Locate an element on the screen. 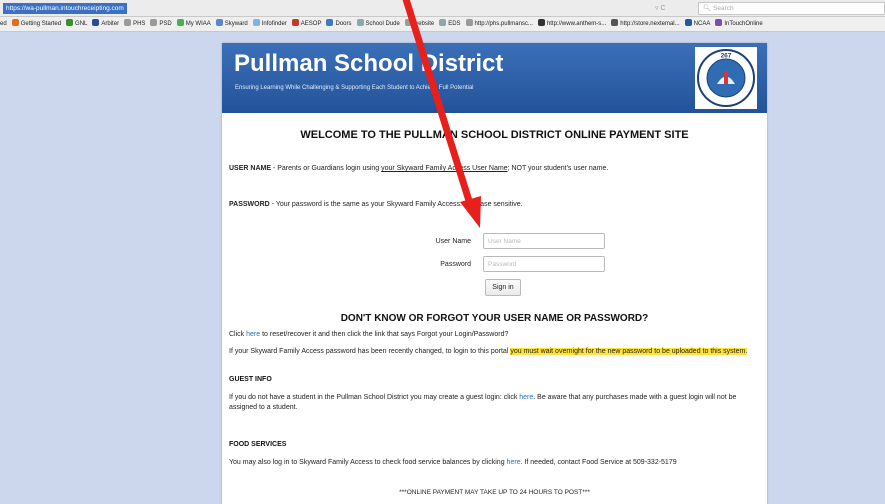  bookmark-item: School Dude is located at coordinates (378, 24).